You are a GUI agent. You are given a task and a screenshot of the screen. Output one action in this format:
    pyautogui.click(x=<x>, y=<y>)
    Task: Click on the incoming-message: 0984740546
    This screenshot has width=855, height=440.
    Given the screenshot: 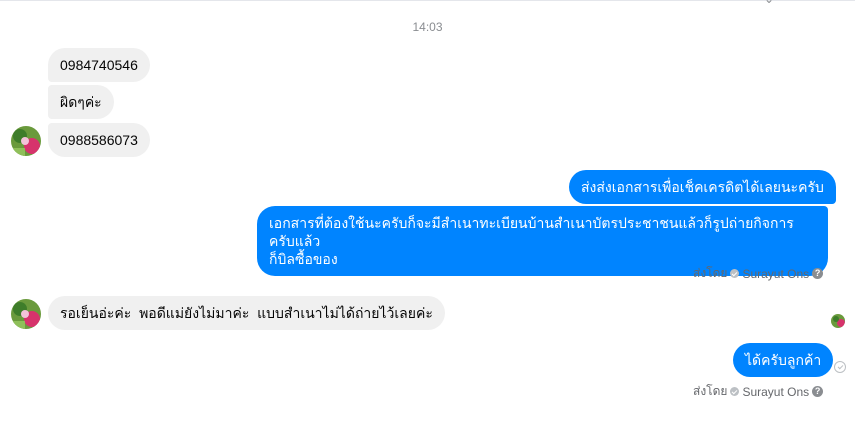 What is the action you would take?
    pyautogui.click(x=99, y=65)
    